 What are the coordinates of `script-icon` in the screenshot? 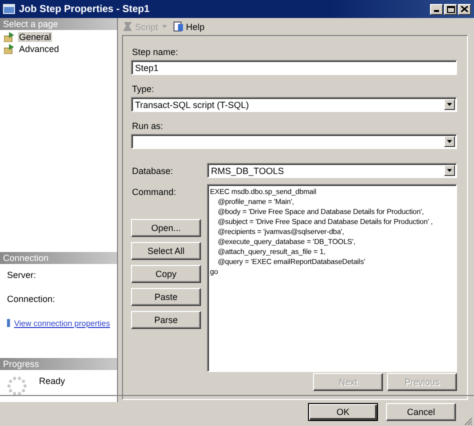 It's located at (127, 26).